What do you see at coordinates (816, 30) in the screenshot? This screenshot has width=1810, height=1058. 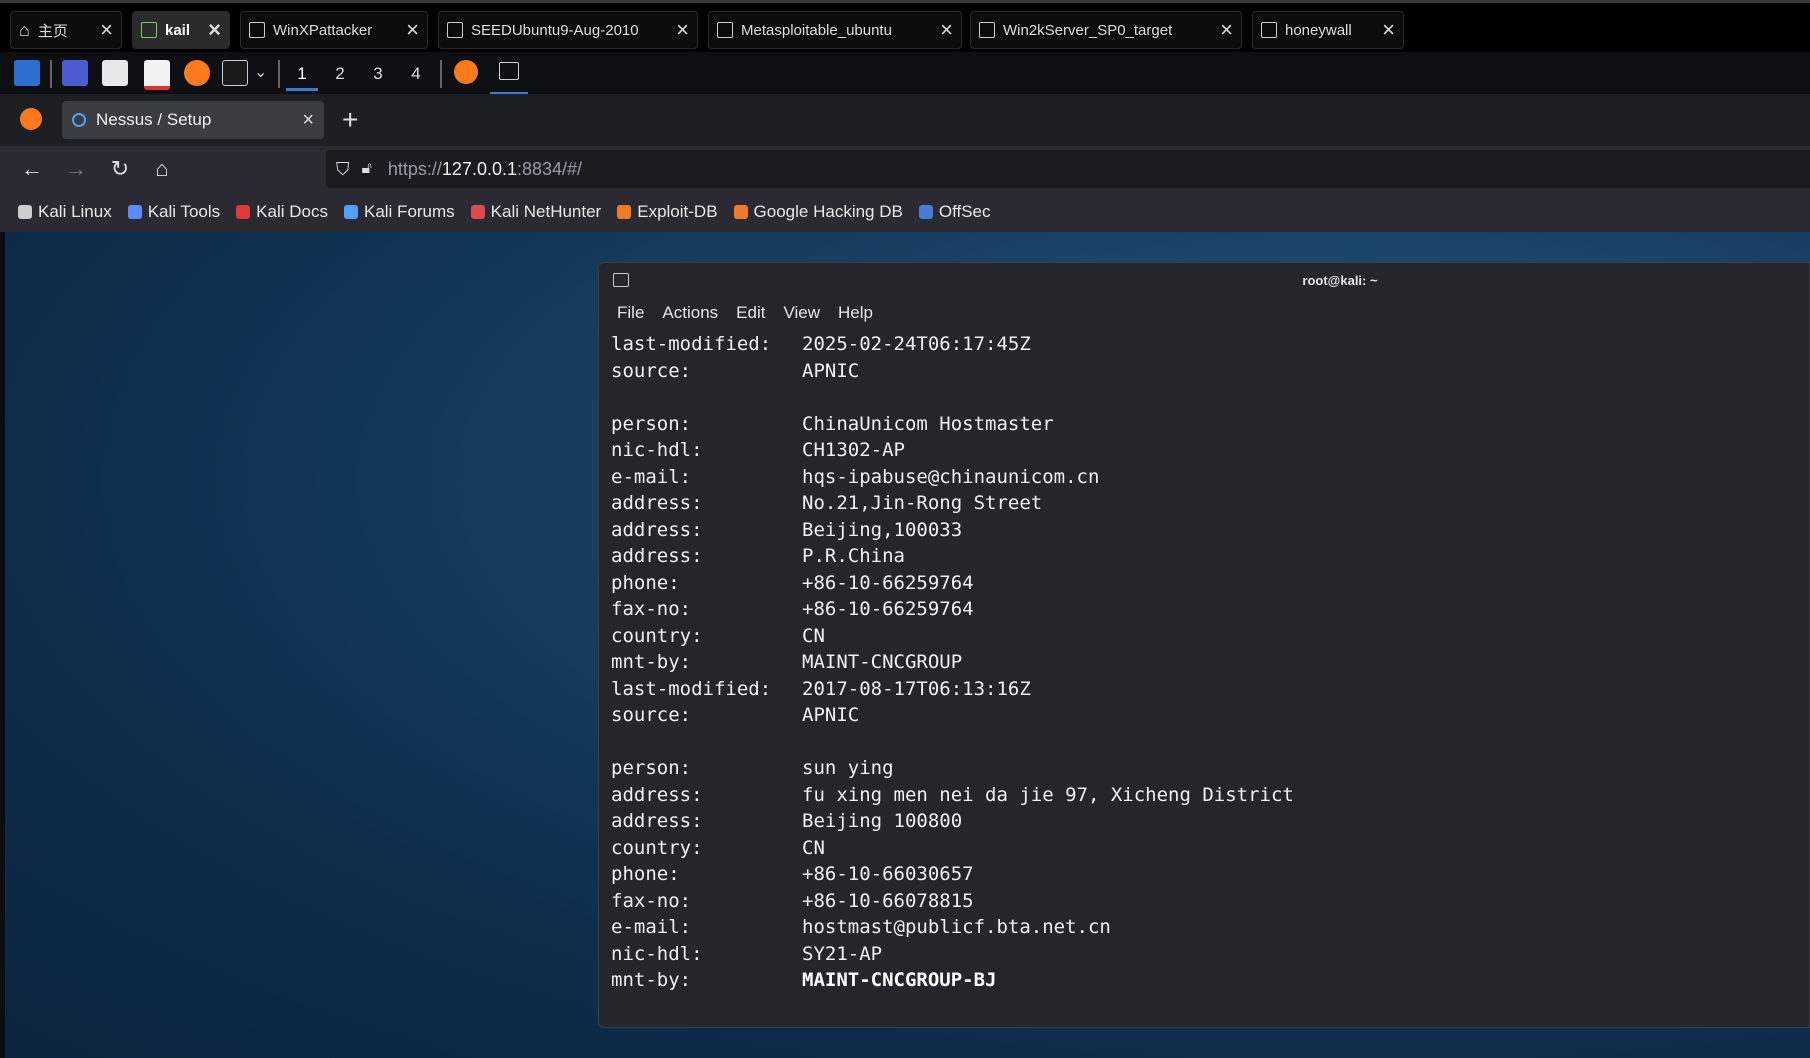 I see `vm-tab-label: Metasploitable_ubuntu` at bounding box center [816, 30].